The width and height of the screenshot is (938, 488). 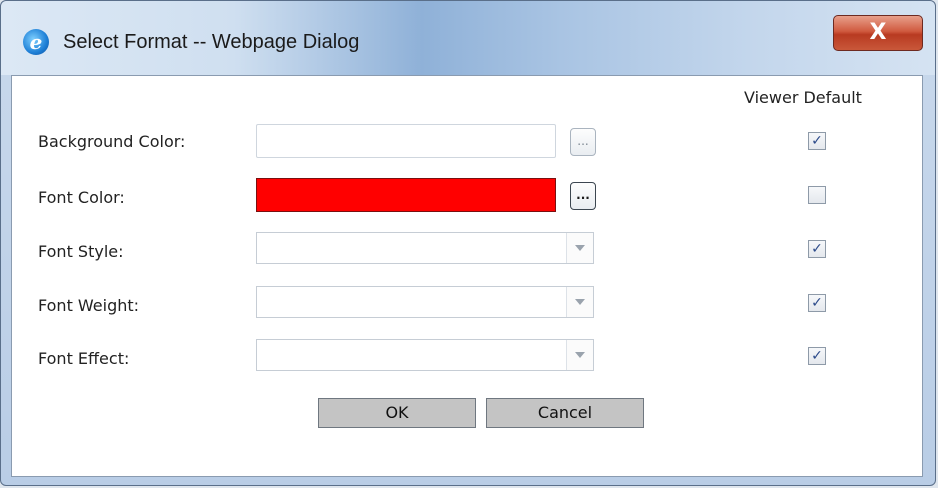 I want to click on background-color-field, so click(x=406, y=141).